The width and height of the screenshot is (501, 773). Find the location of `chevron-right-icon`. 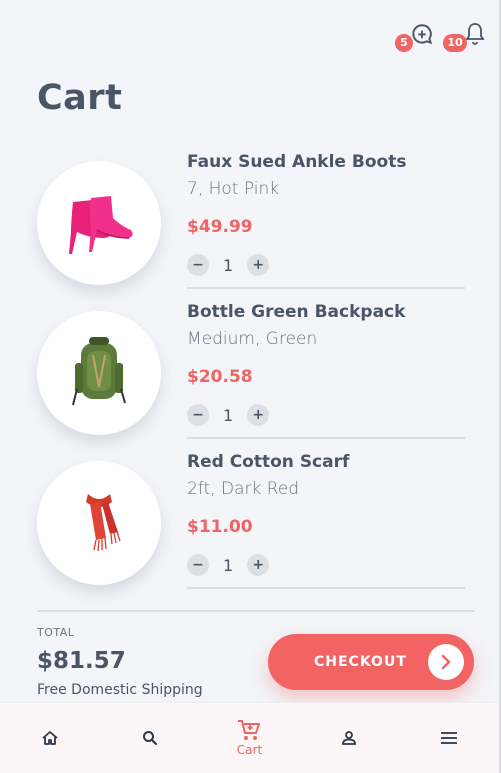

chevron-right-icon is located at coordinates (446, 662).